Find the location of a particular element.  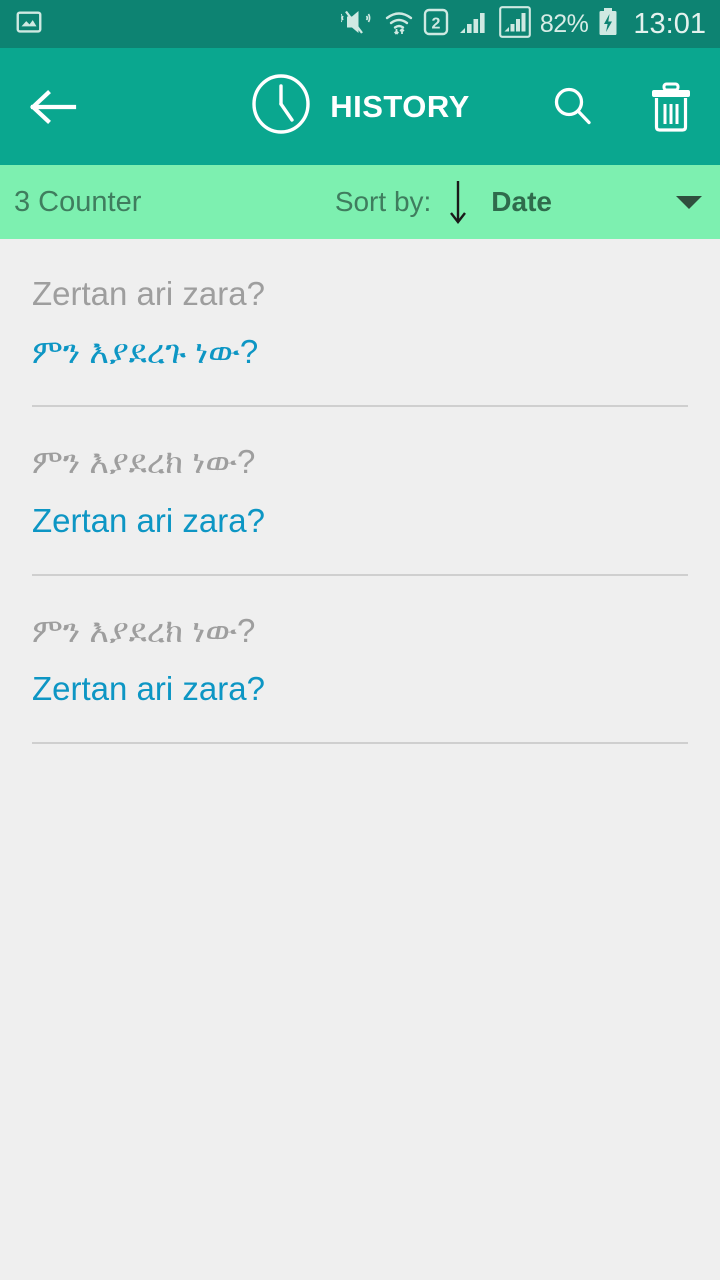

sort-bar: 3 Counter Sort by: Date is located at coordinates (360, 202).